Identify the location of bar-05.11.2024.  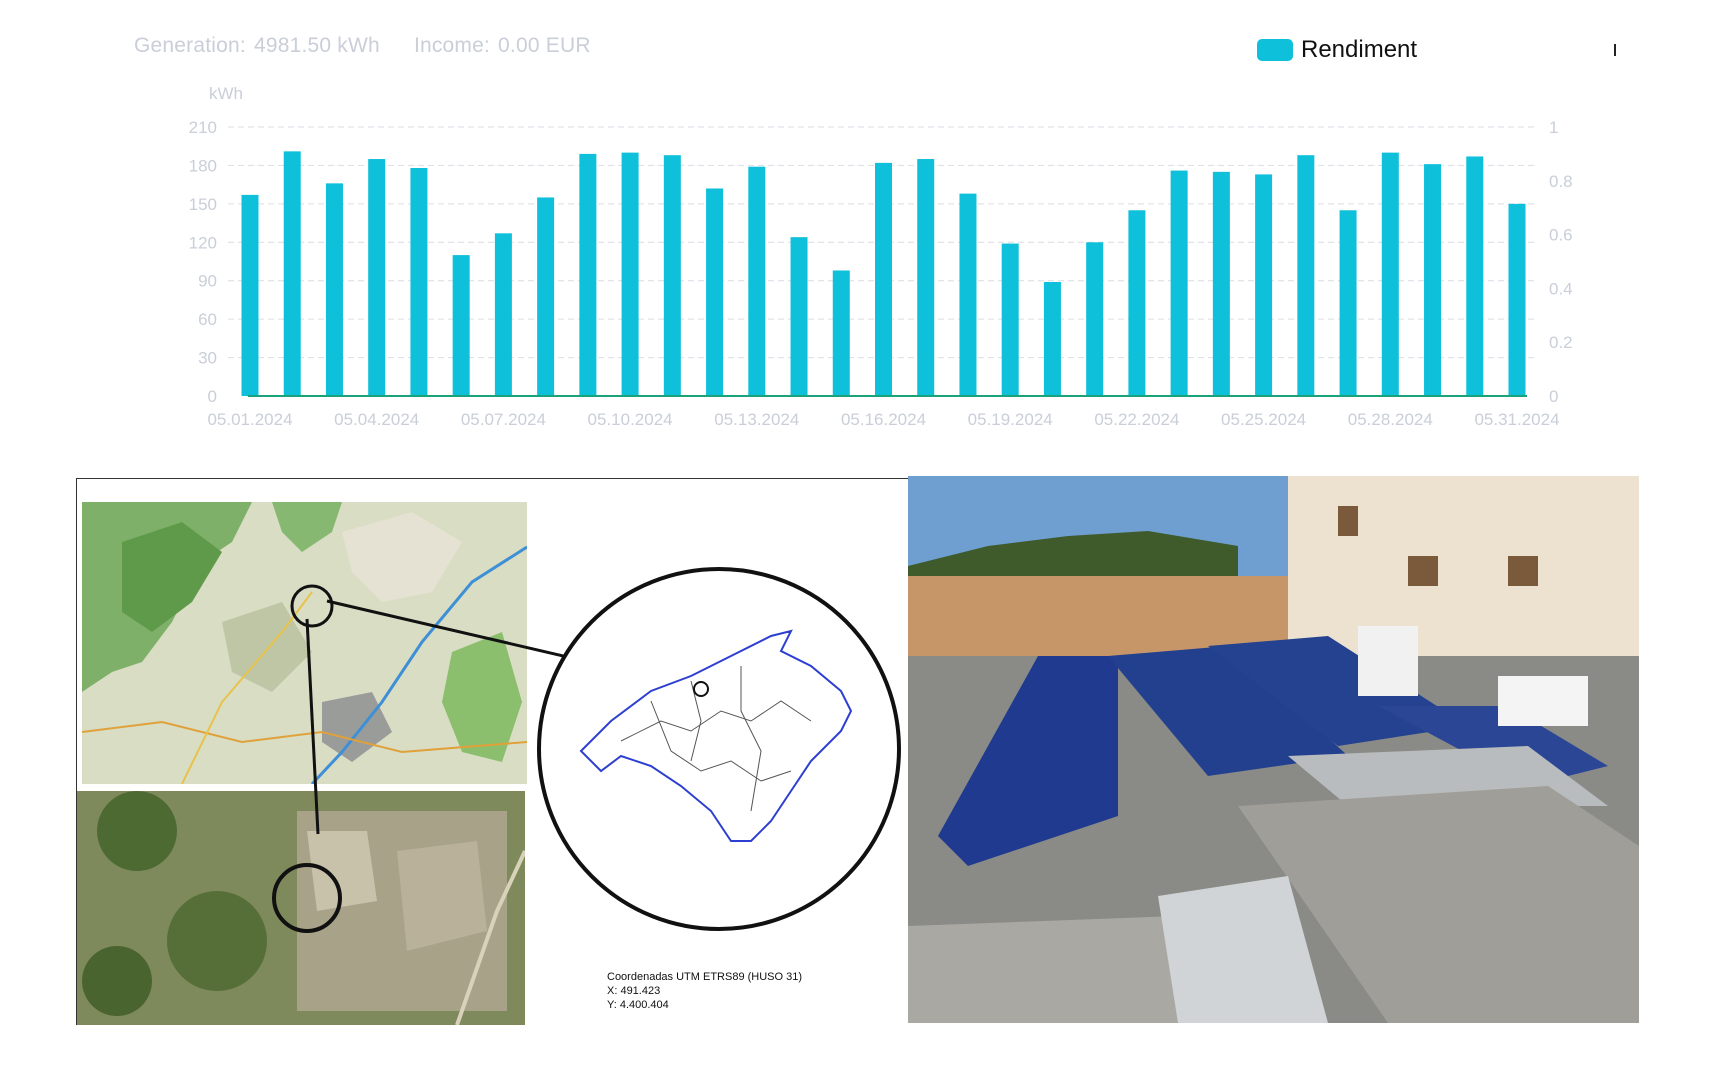
(672, 275).